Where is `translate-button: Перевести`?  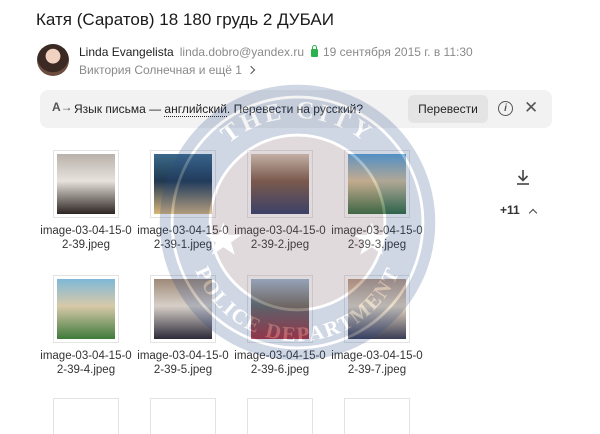 translate-button: Перевести is located at coordinates (448, 109).